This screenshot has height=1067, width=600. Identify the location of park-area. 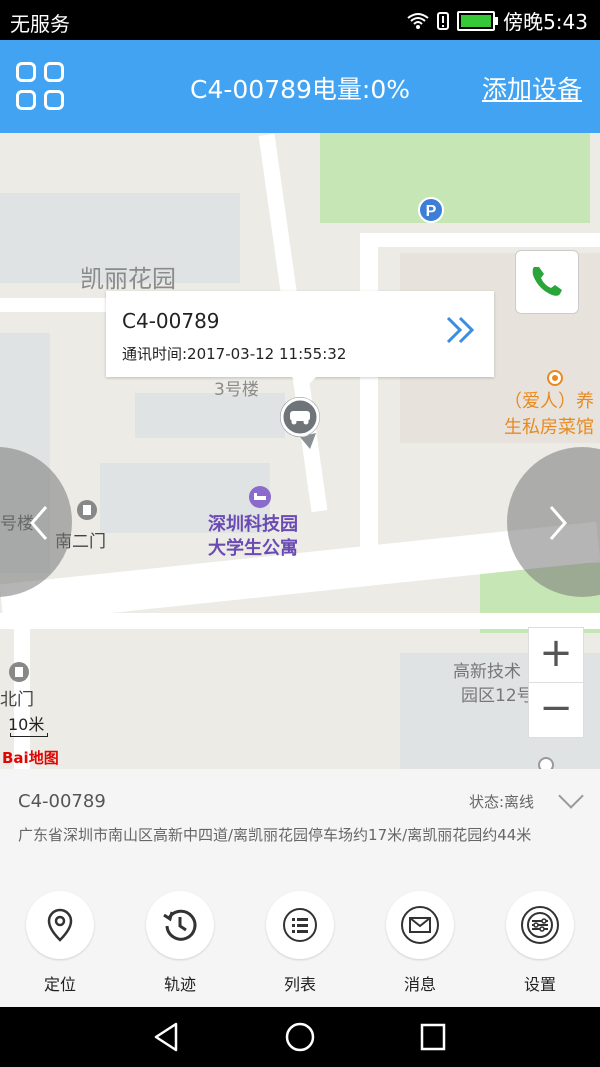
(455, 178).